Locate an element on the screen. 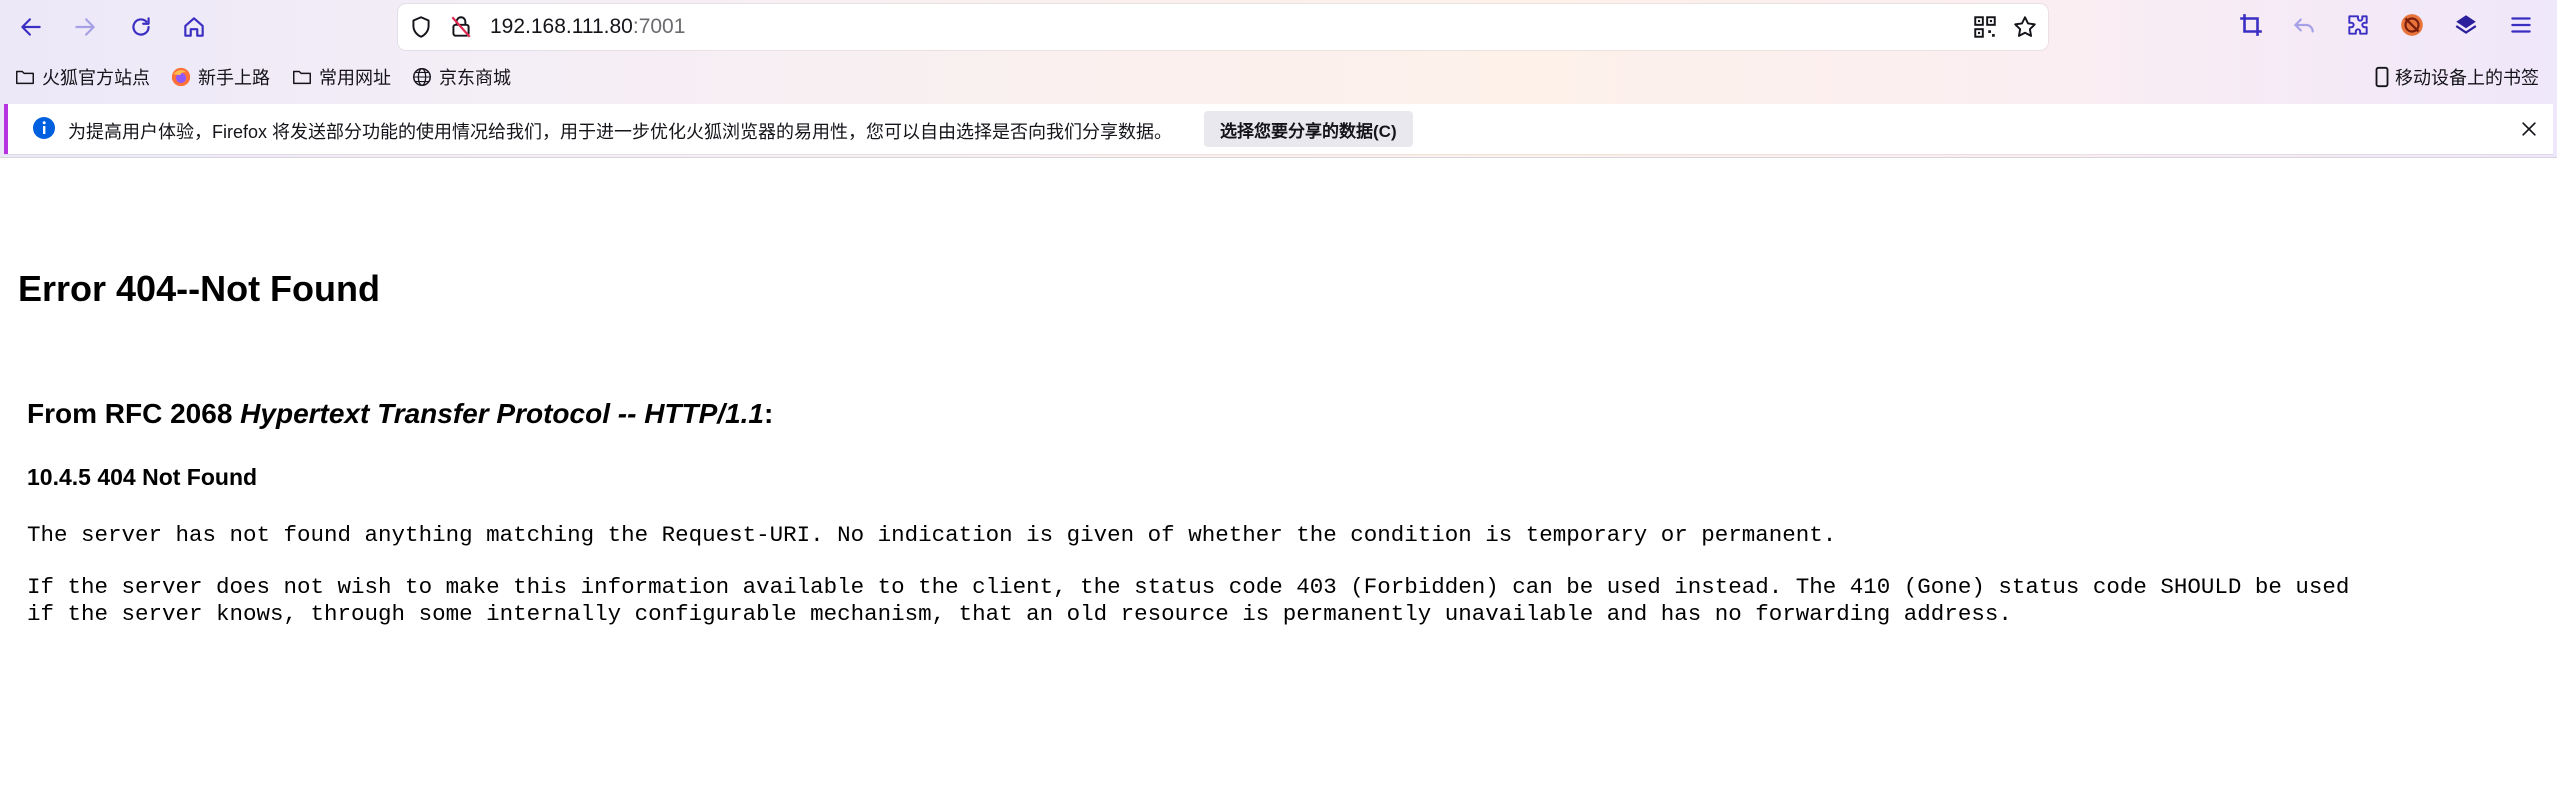  choose-data-button: 选择您要分享的数据(C) is located at coordinates (1308, 129).